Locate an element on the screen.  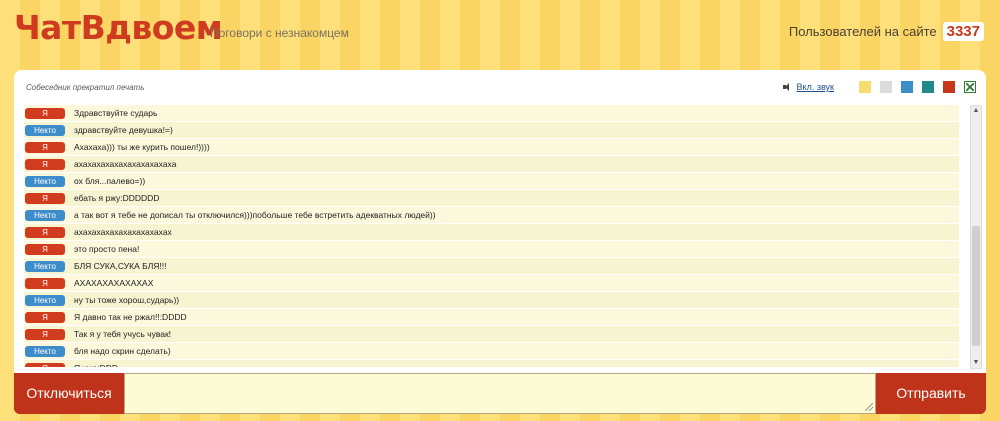
send-button: Отправить is located at coordinates (931, 393).